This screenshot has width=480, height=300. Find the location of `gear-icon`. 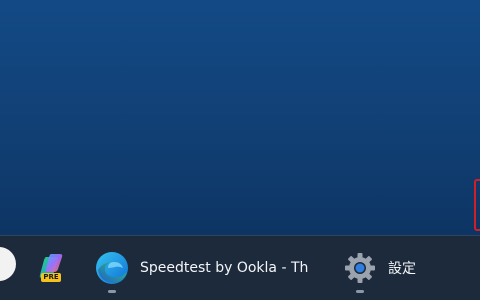

gear-icon is located at coordinates (360, 268).